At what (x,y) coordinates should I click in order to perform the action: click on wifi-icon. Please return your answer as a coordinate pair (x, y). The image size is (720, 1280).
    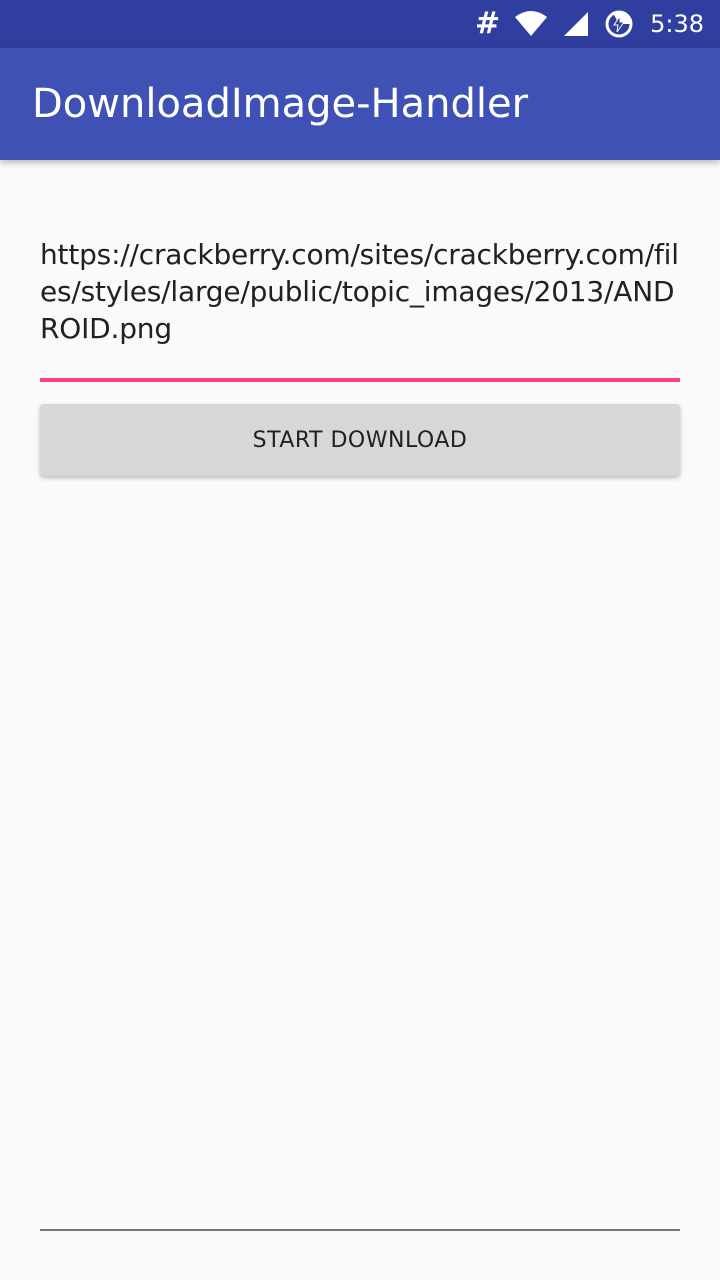
    Looking at the image, I should click on (531, 23).